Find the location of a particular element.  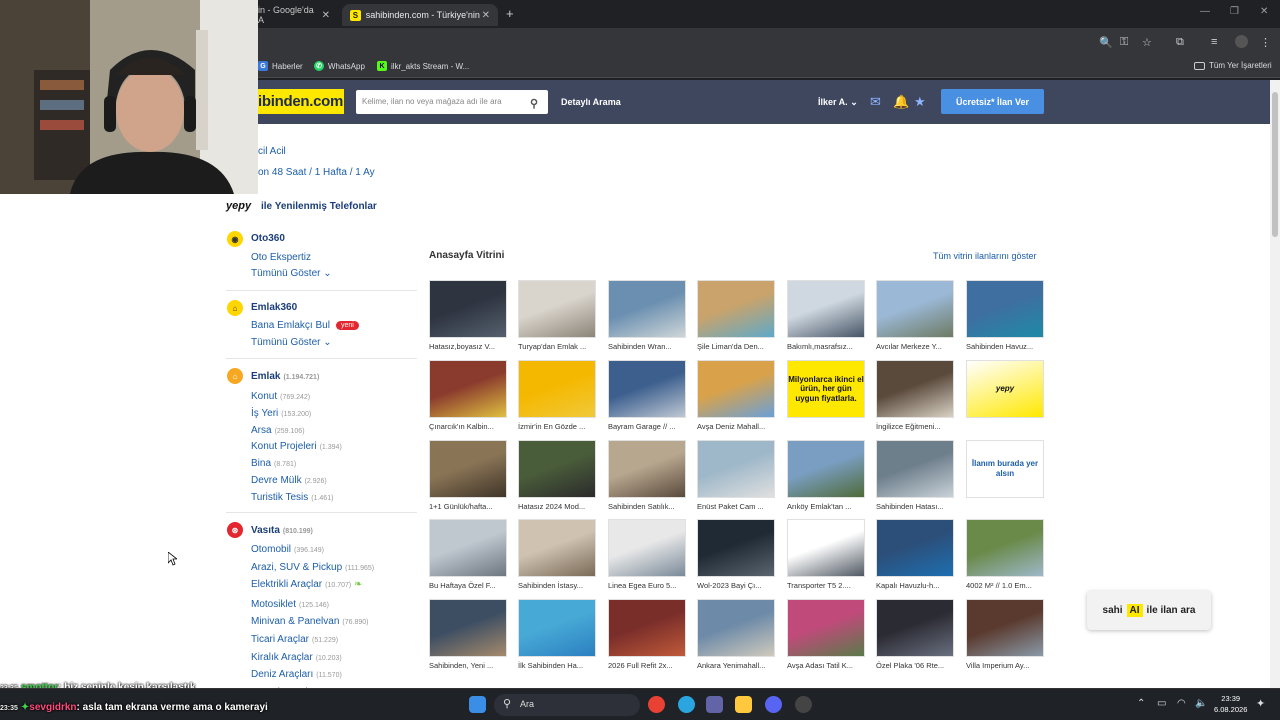

sidebar-item-vasita: Deniz Araçları (11.570) is located at coordinates (296, 674).